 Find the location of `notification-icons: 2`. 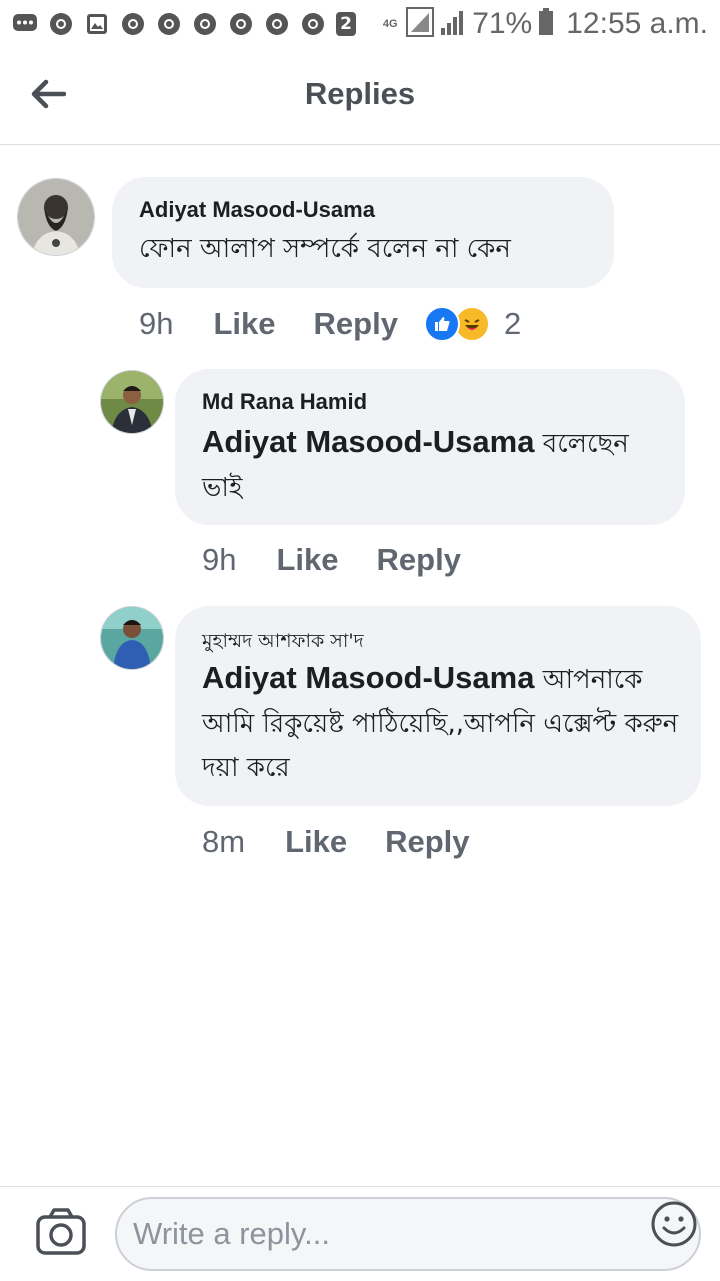

notification-icons: 2 is located at coordinates (184, 24).